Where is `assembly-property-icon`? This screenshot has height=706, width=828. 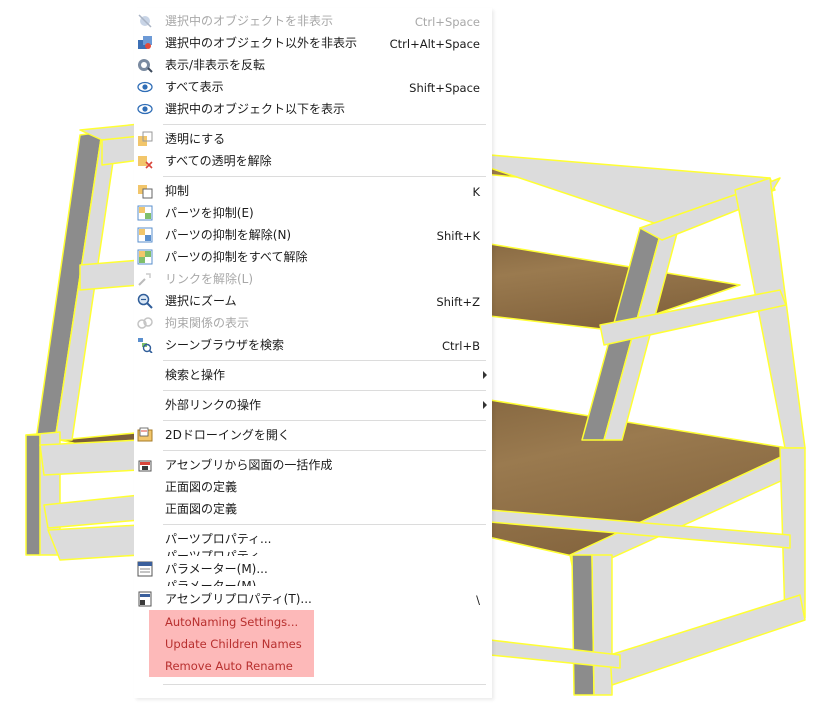 assembly-property-icon is located at coordinates (145, 599).